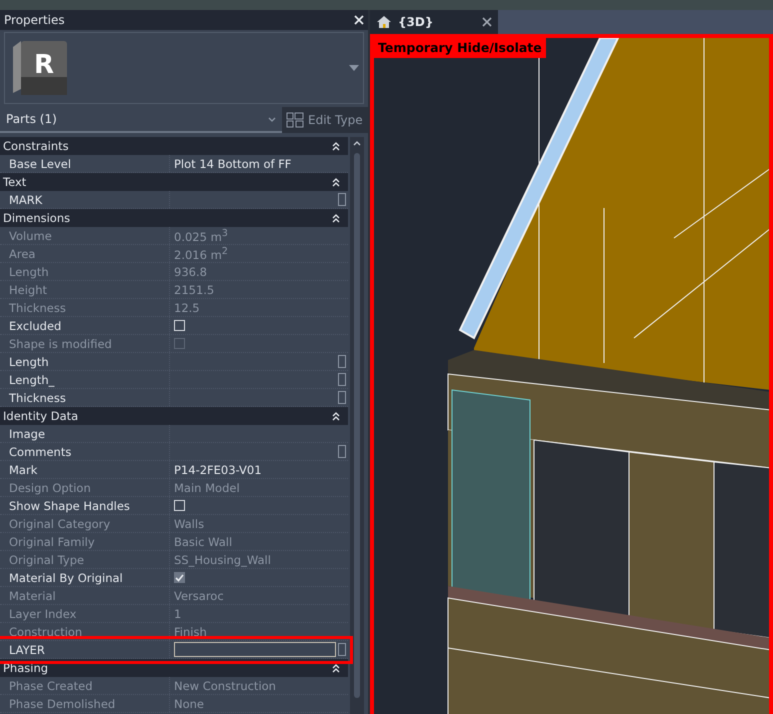 This screenshot has width=773, height=714. Describe the element at coordinates (189, 703) in the screenshot. I see `property-value: None` at that location.